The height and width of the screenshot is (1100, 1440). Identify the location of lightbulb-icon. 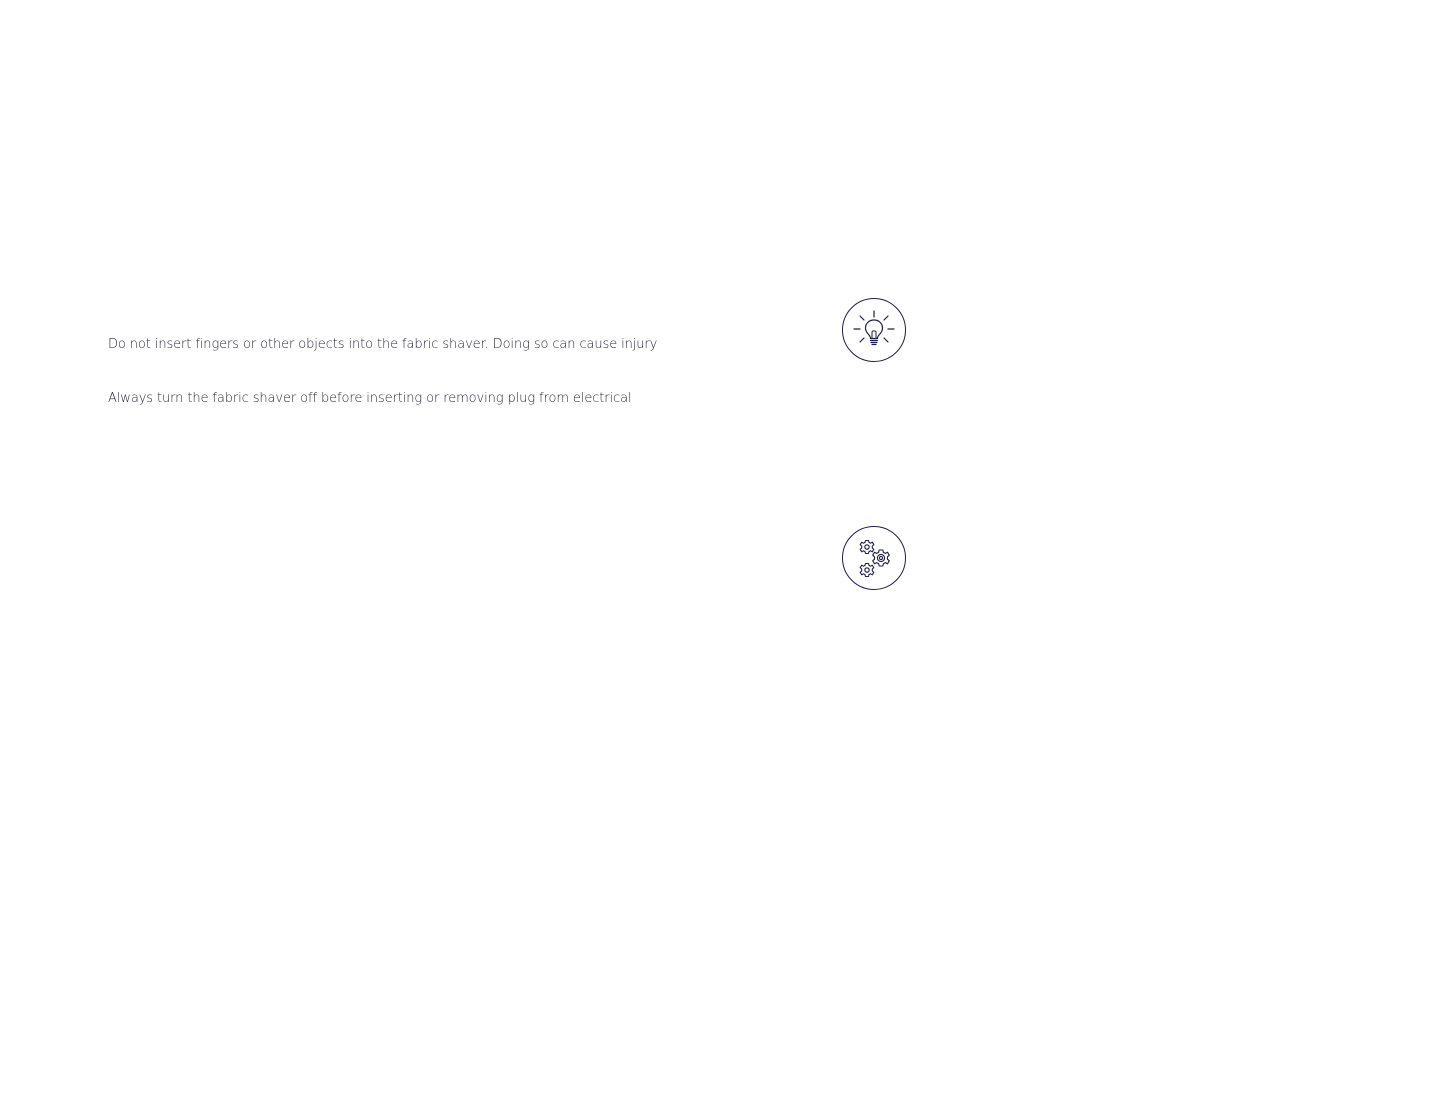
(874, 330).